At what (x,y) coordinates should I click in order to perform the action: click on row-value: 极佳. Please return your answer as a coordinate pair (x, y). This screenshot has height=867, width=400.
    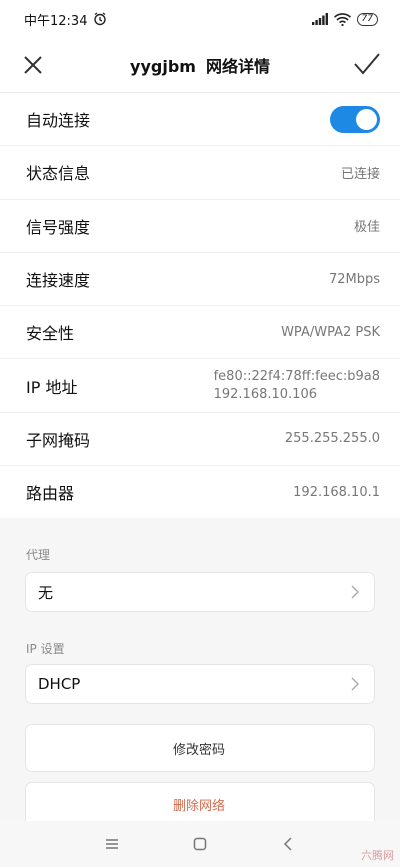
    Looking at the image, I should click on (366, 228).